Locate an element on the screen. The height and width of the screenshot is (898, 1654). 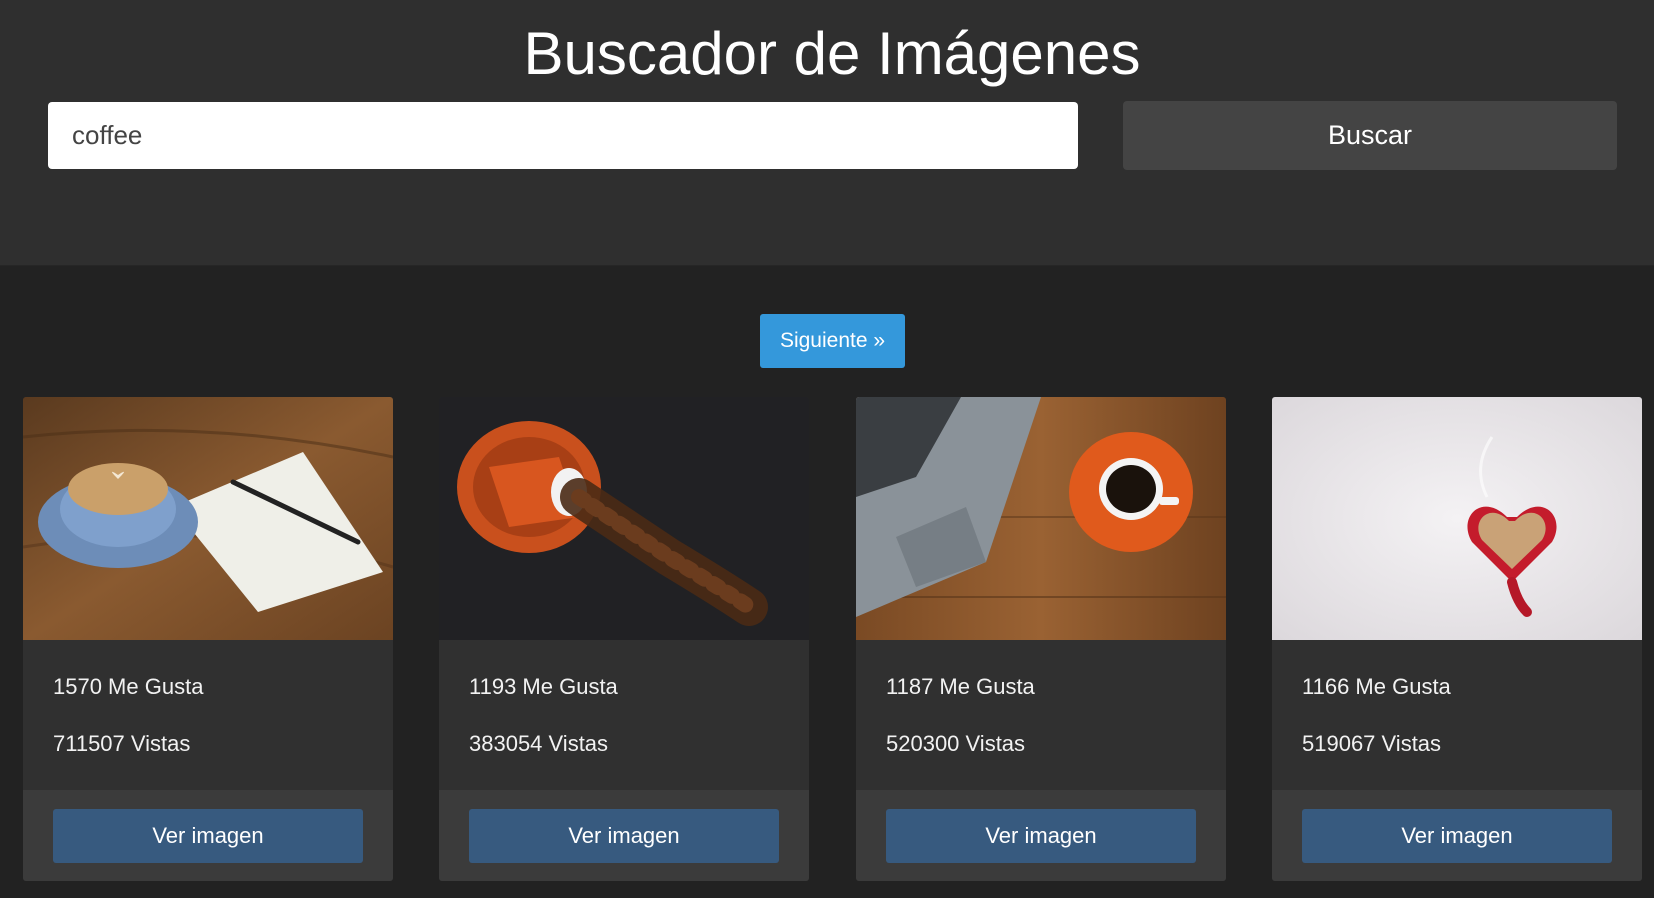
views-count: 520300 Vistas is located at coordinates (956, 743).